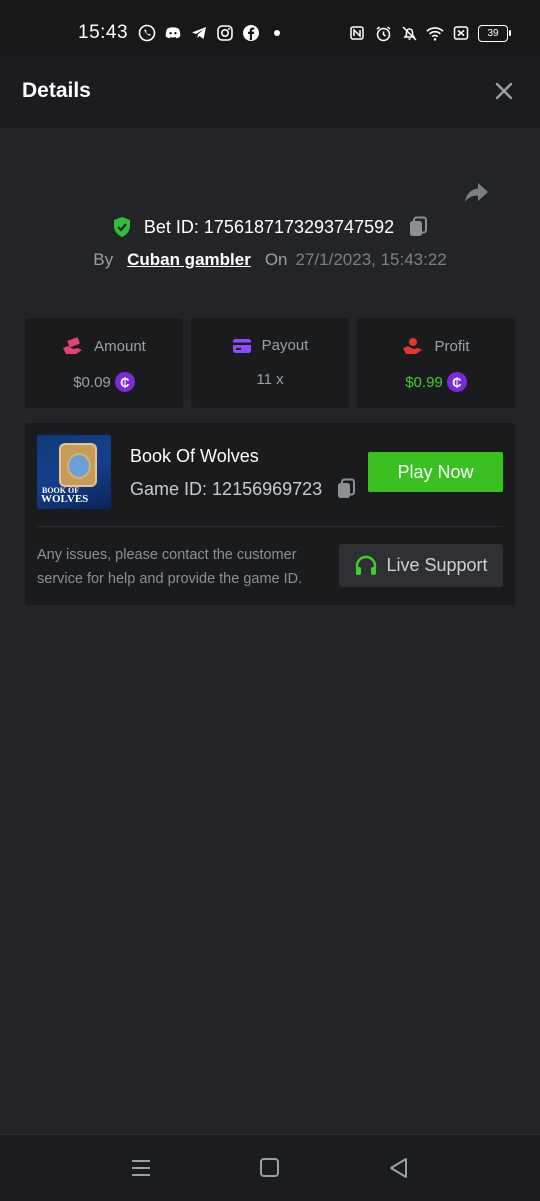 The image size is (540, 1201). Describe the element at coordinates (189, 260) in the screenshot. I see `username-link: Cuban gambler` at that location.